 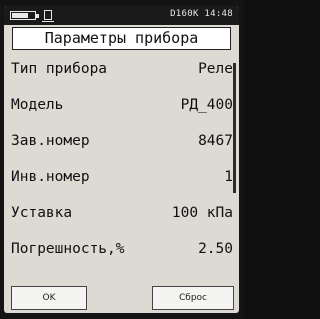 What do you see at coordinates (202, 213) in the screenshot?
I see `param-value: 100 кПа` at bounding box center [202, 213].